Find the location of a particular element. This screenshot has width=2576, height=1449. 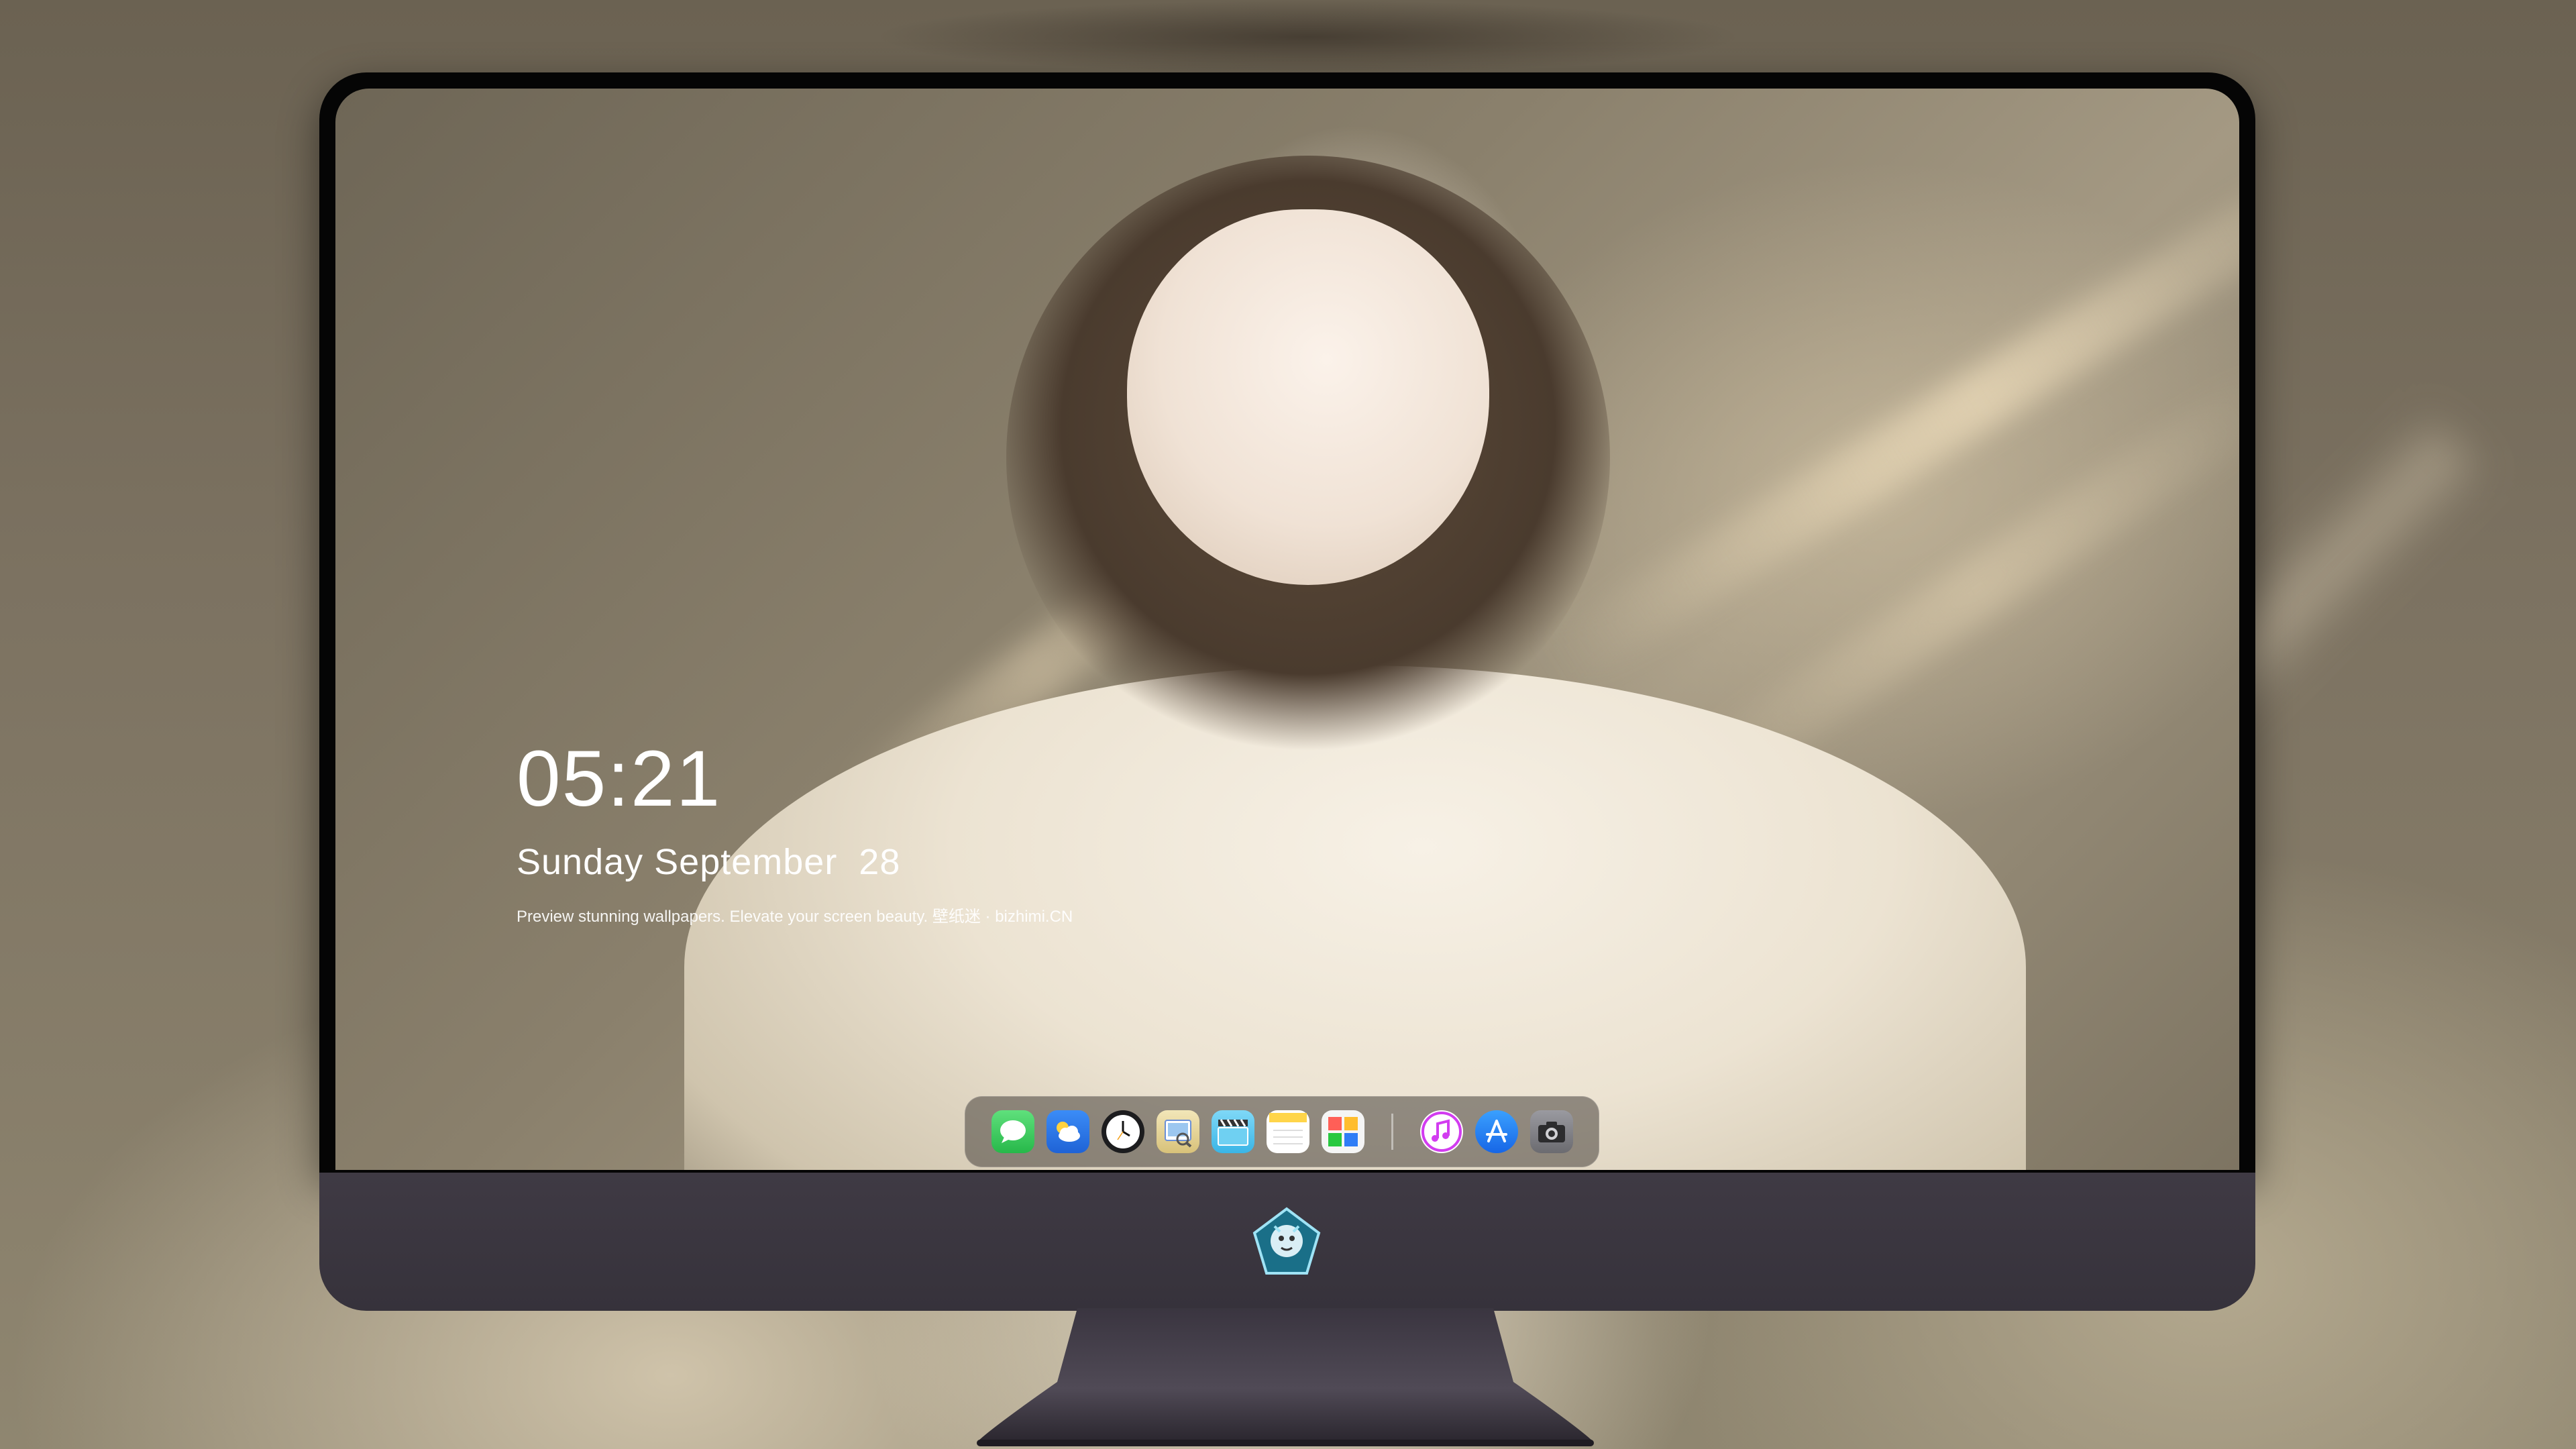

preview-icon is located at coordinates (1177, 1131).